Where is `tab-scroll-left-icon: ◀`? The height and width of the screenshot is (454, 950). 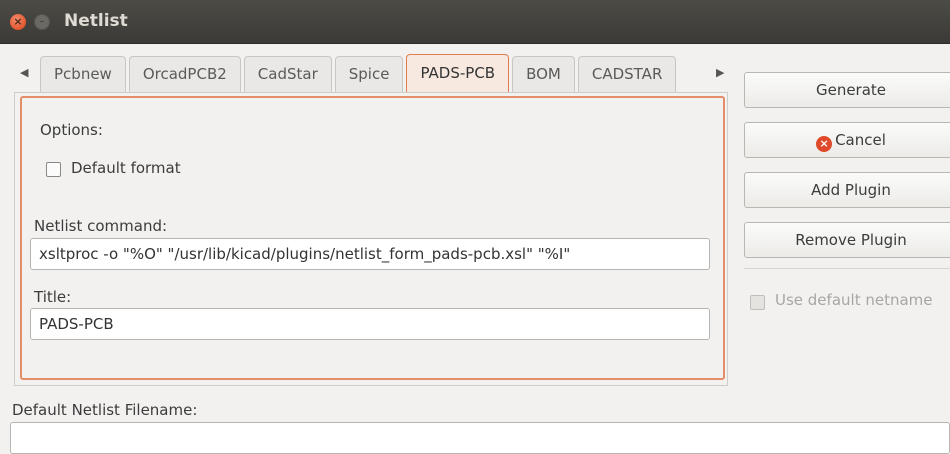
tab-scroll-left-icon: ◀ is located at coordinates (24, 72).